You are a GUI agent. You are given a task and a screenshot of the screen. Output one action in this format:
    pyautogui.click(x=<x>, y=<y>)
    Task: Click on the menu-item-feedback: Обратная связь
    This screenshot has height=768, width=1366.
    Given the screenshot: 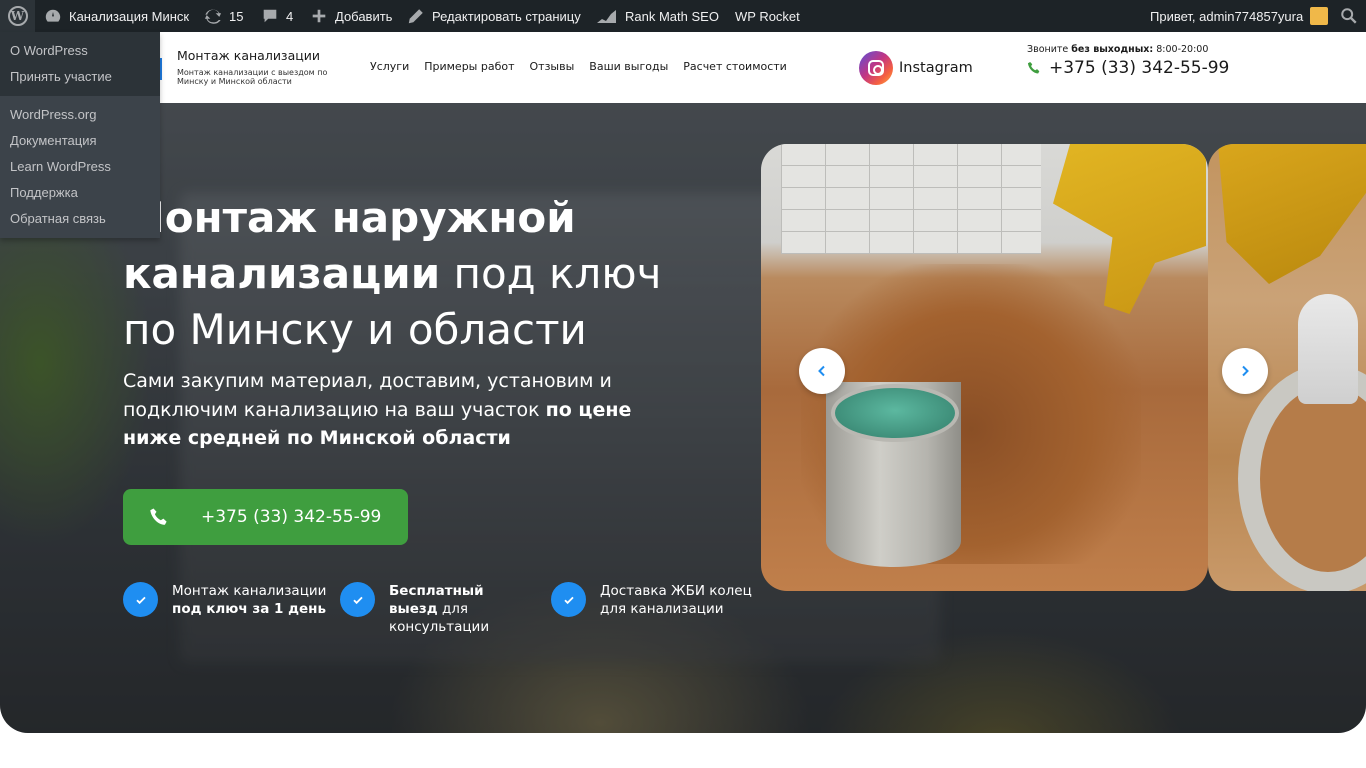 What is the action you would take?
    pyautogui.click(x=80, y=219)
    